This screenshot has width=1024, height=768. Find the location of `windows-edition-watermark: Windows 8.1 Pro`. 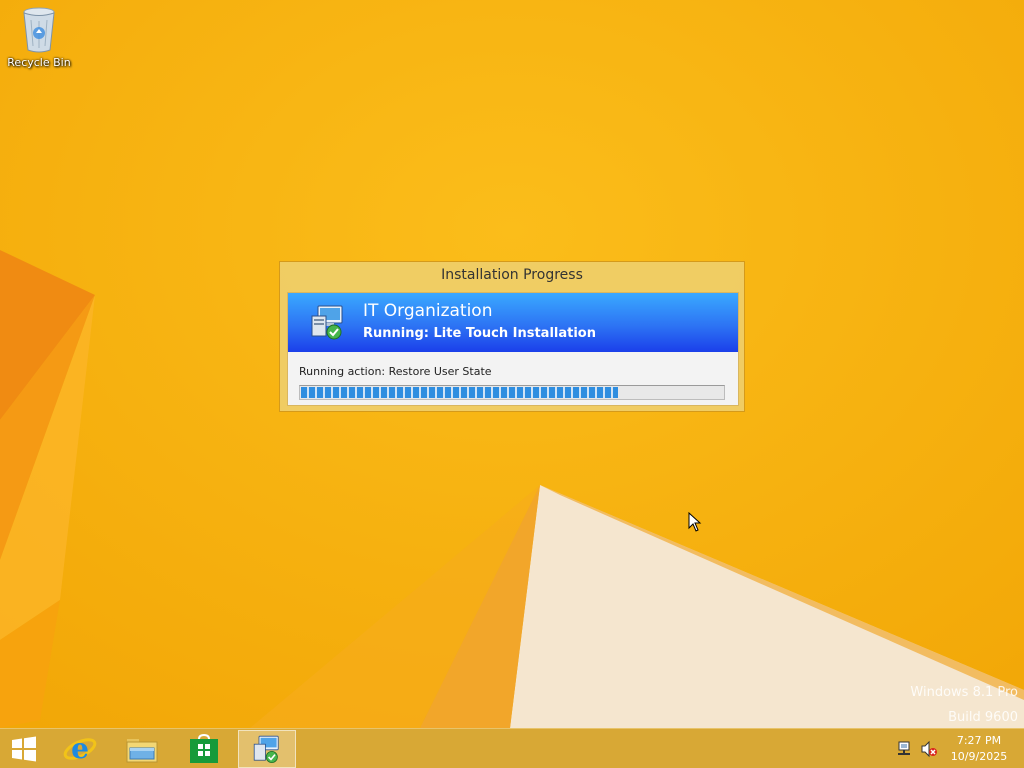

windows-edition-watermark: Windows 8.1 Pro is located at coordinates (964, 692).